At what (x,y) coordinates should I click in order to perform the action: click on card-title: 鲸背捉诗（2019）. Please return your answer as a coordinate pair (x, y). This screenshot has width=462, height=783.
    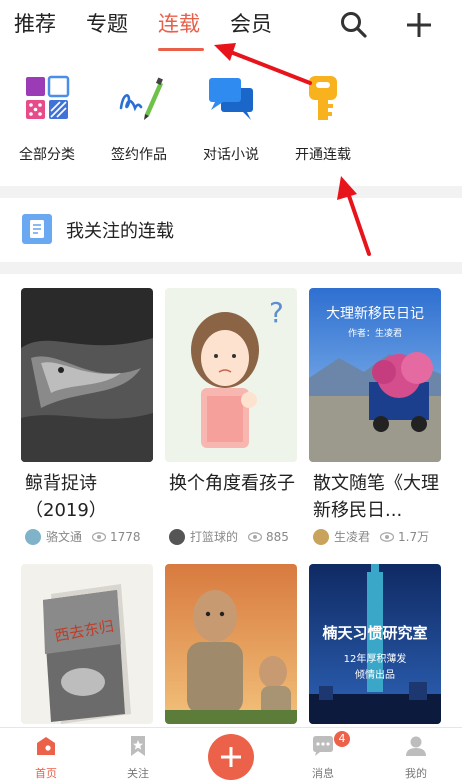
    Looking at the image, I should click on (66, 497).